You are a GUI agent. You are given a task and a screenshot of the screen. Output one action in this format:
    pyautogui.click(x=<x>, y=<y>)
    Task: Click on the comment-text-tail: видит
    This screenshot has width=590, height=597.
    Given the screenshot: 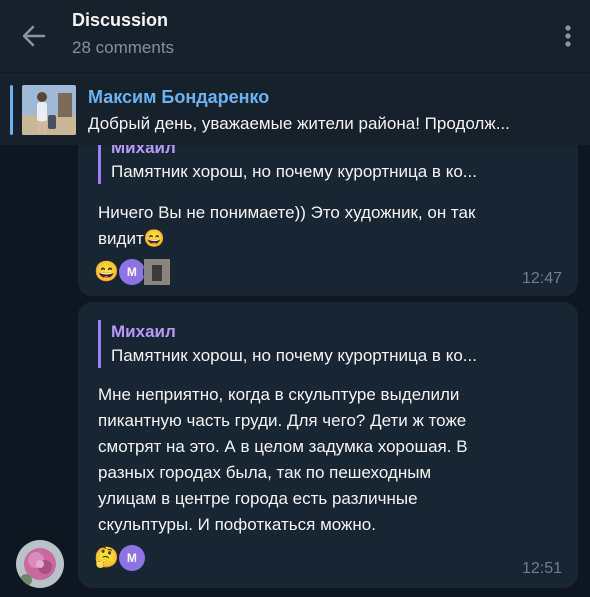 What is the action you would take?
    pyautogui.click(x=121, y=238)
    